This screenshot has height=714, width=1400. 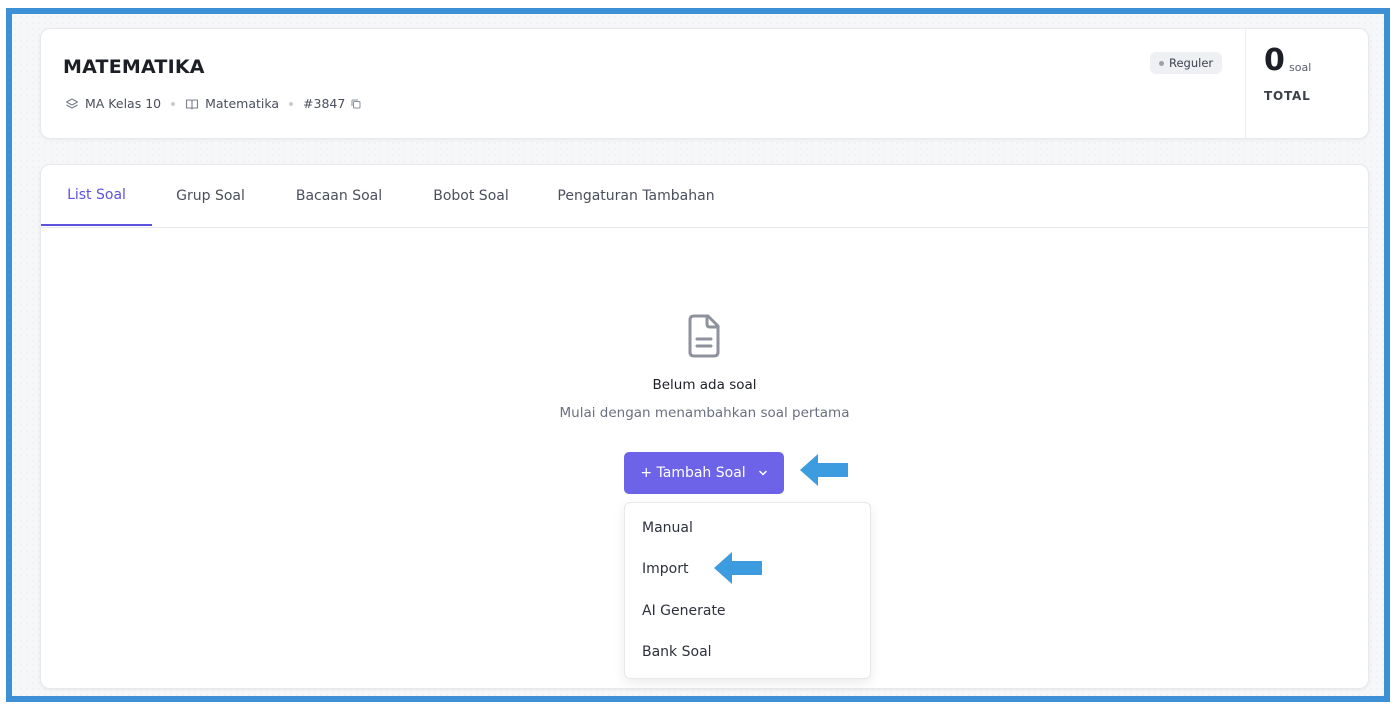 What do you see at coordinates (192, 104) in the screenshot?
I see `book-icon` at bounding box center [192, 104].